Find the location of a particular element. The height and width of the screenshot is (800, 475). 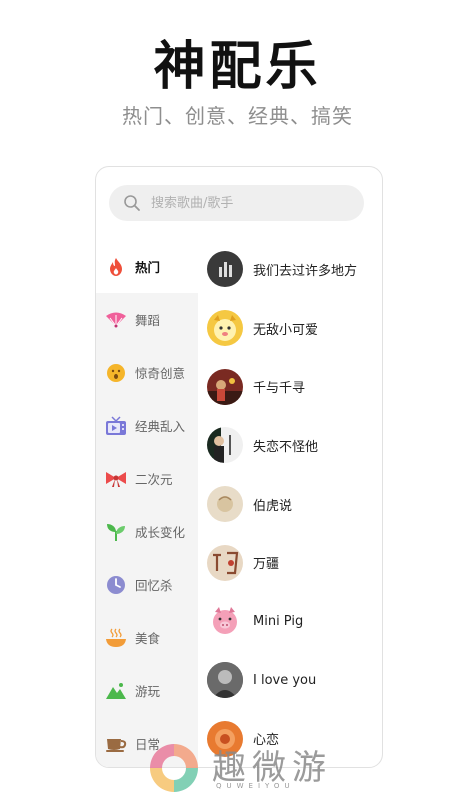

search-icon is located at coordinates (132, 203).